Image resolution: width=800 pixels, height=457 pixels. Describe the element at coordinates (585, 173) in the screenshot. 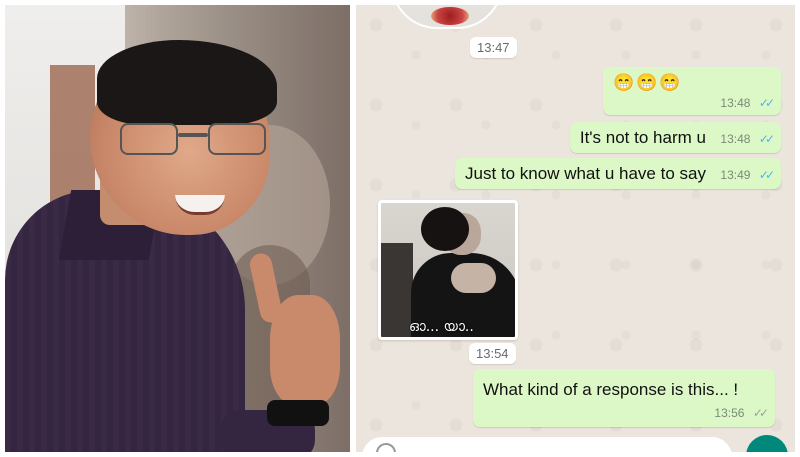

I see `message-text: Just to know what u have to say` at that location.